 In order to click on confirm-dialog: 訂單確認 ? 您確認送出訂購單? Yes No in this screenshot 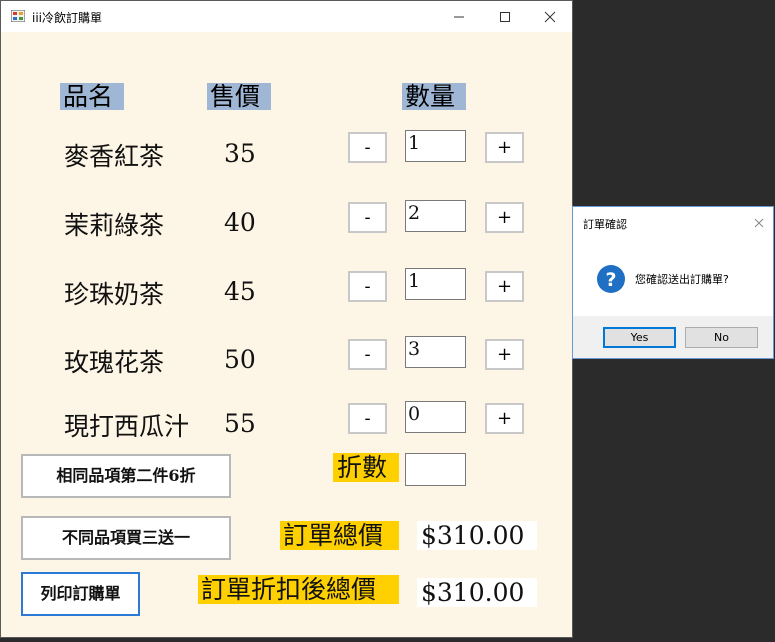, I will do `click(673, 282)`.